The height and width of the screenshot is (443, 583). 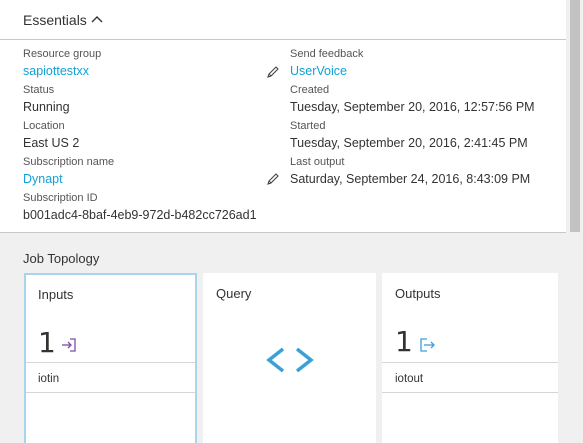 What do you see at coordinates (110, 358) in the screenshot?
I see `inputs-tile: Inputs 1 iotin` at bounding box center [110, 358].